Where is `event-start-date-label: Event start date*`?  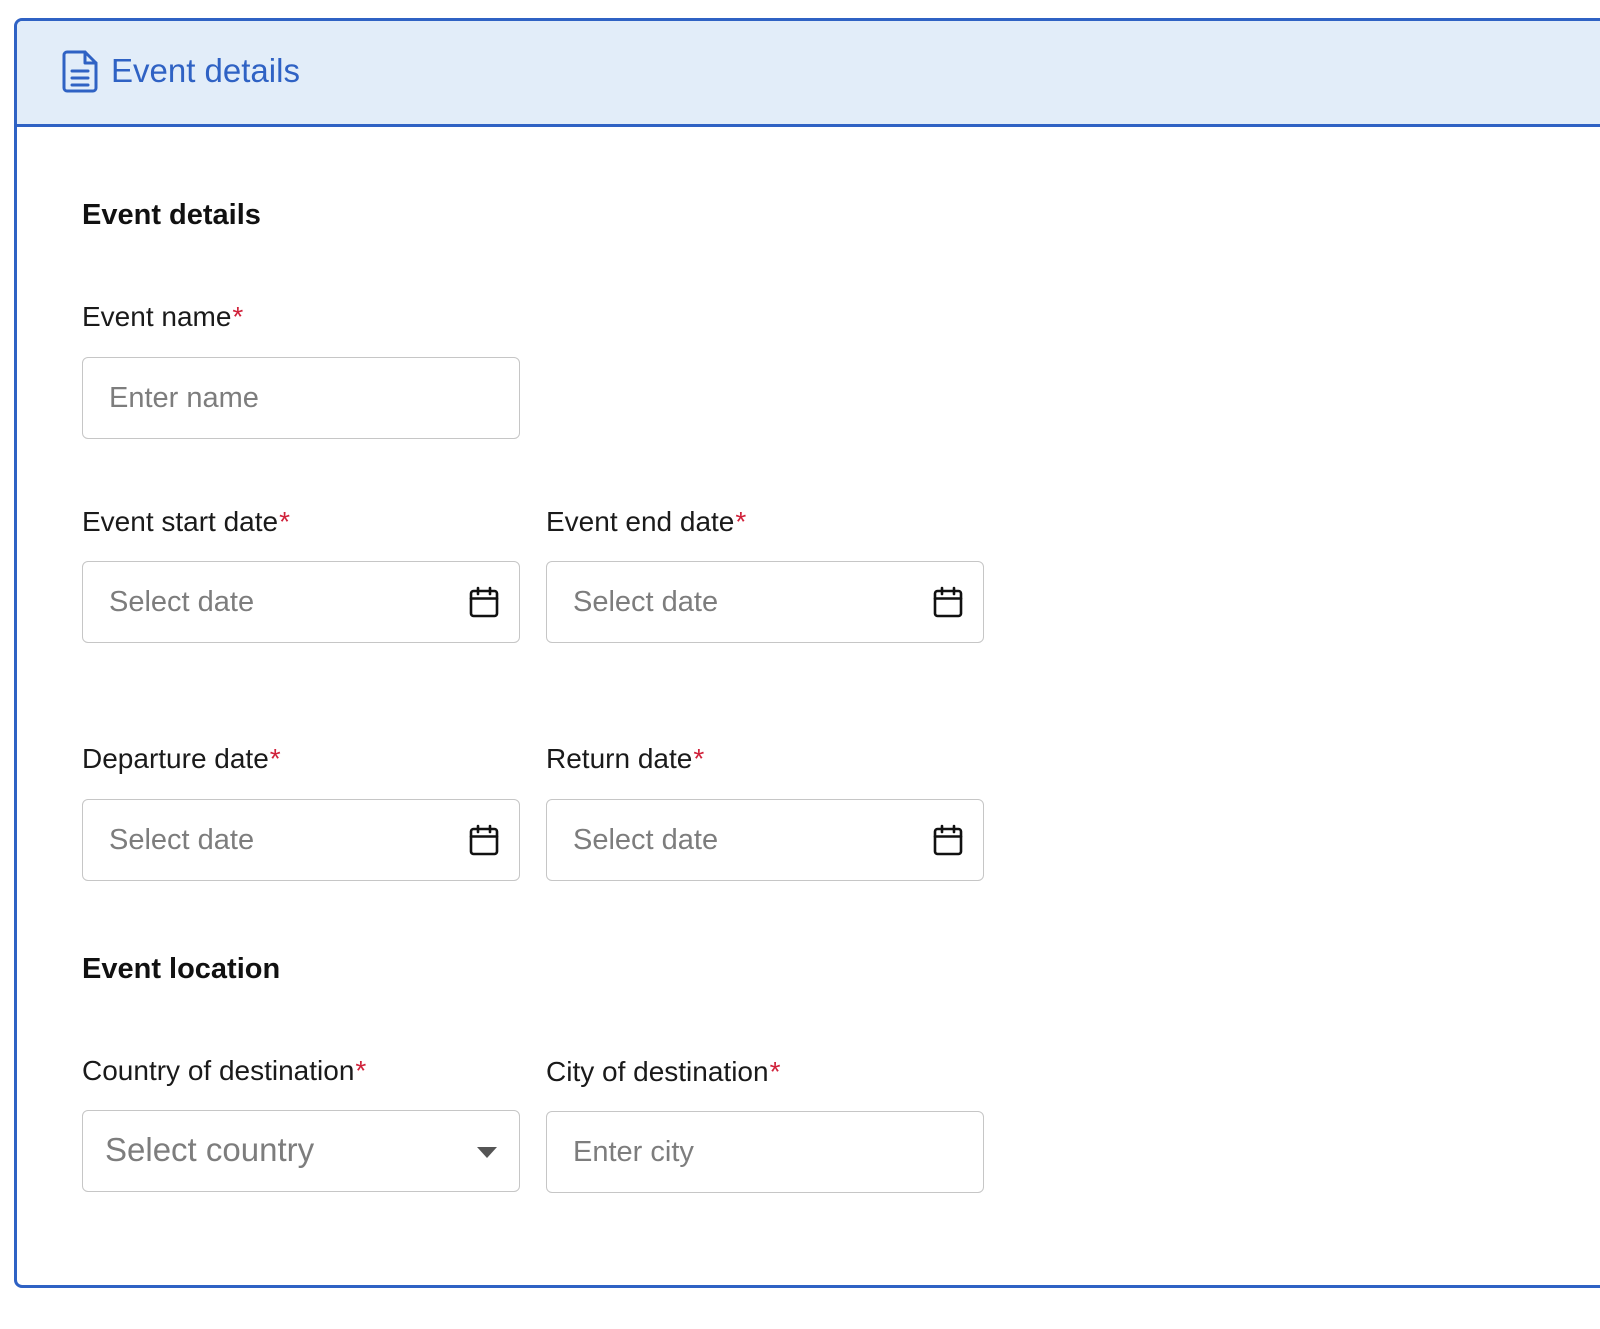 event-start-date-label: Event start date* is located at coordinates (186, 521).